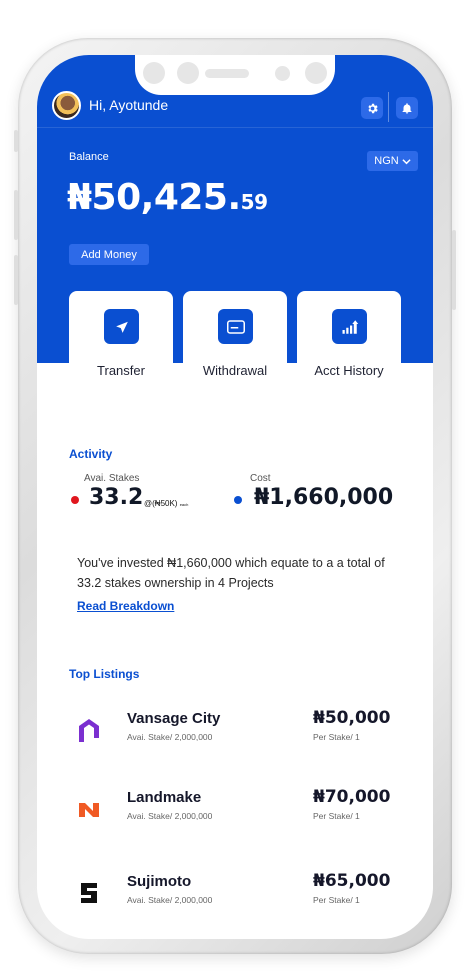 This screenshot has width=472, height=977. I want to click on cost-value: ₦1,660,000, so click(324, 497).